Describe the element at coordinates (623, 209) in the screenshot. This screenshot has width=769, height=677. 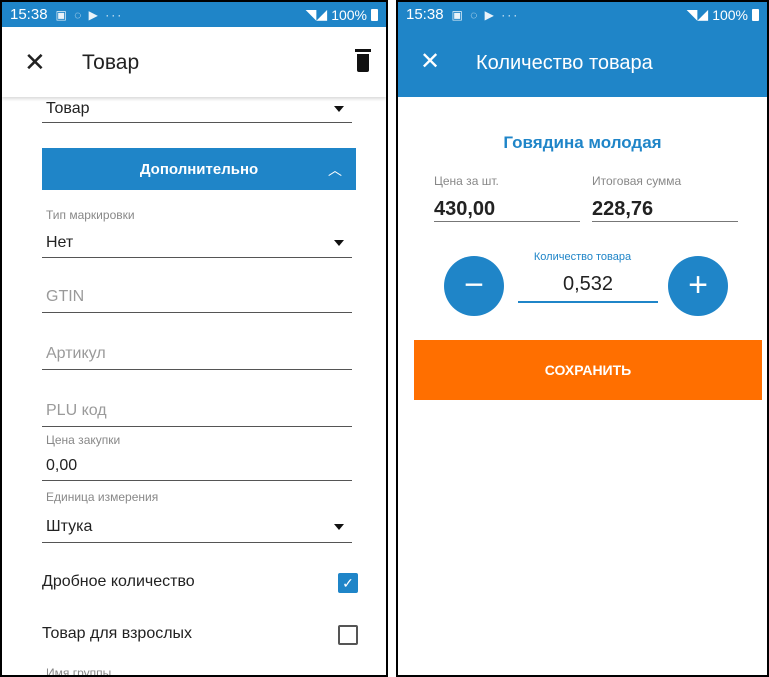
I see `total-value: 228,76` at that location.